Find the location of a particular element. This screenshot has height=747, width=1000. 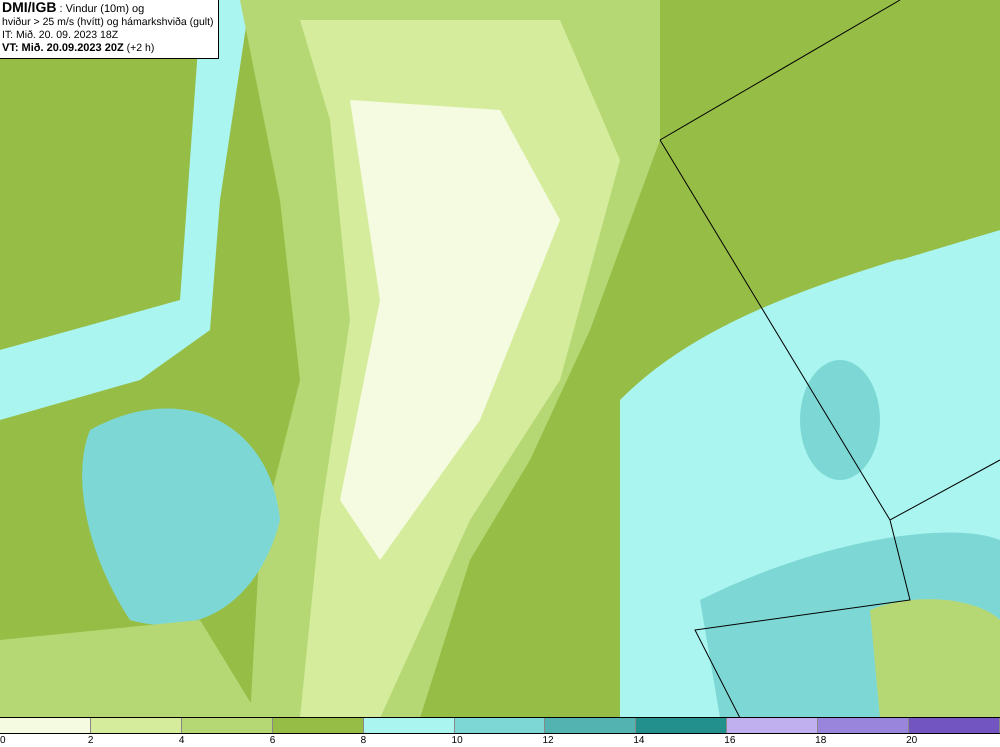

legend-tick-label: 0 is located at coordinates (3, 740).